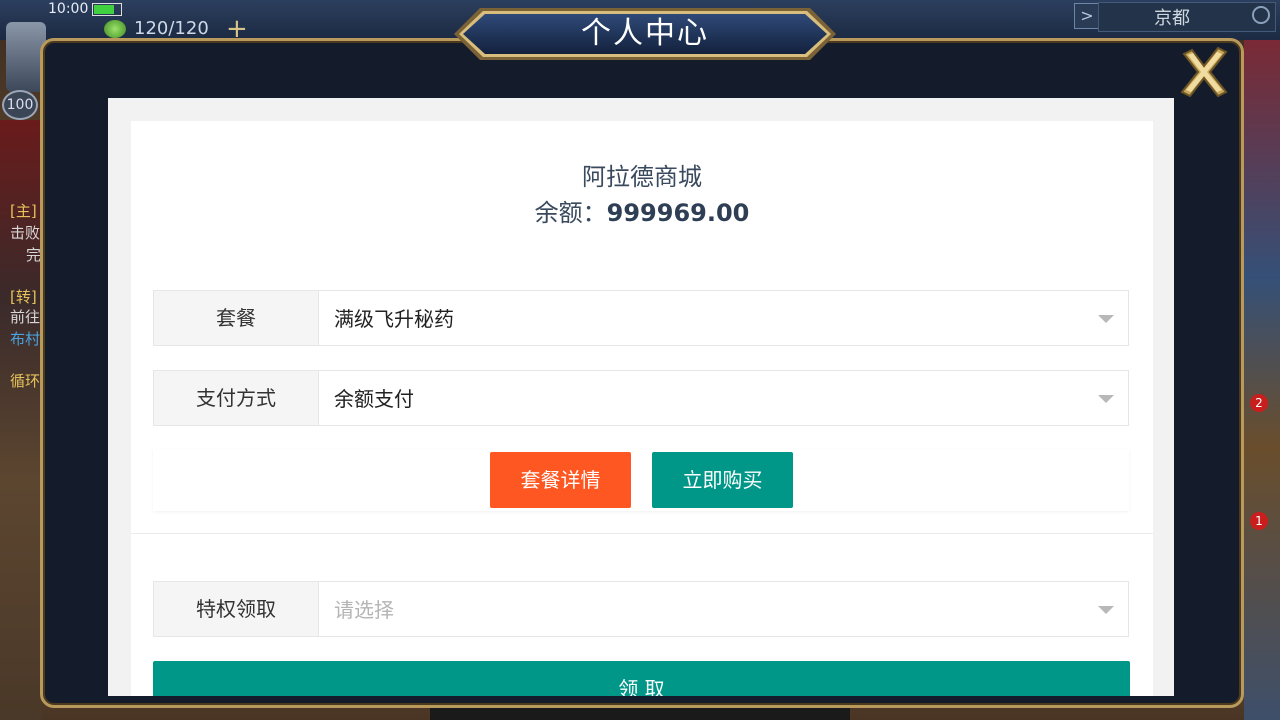 Image resolution: width=1280 pixels, height=720 pixels. What do you see at coordinates (642, 177) in the screenshot?
I see `shop-name: 阿拉德商城` at bounding box center [642, 177].